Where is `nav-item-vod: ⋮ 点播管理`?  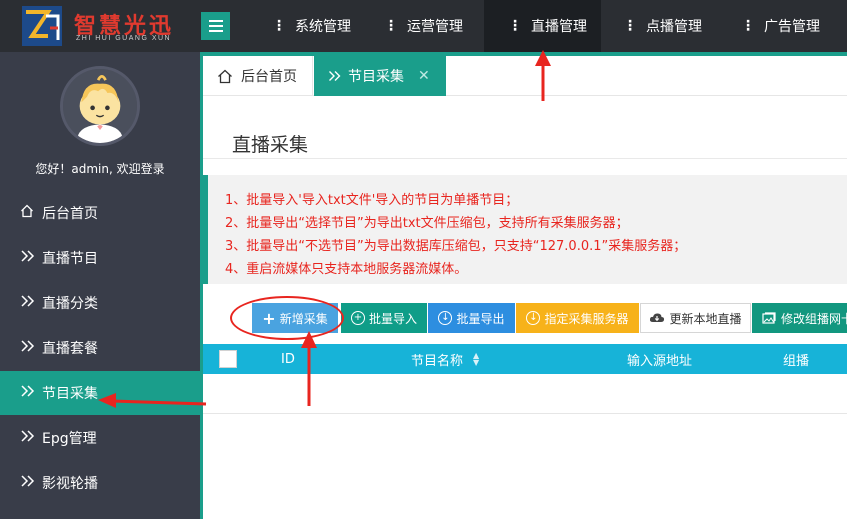 nav-item-vod: ⋮ 点播管理 is located at coordinates (659, 26).